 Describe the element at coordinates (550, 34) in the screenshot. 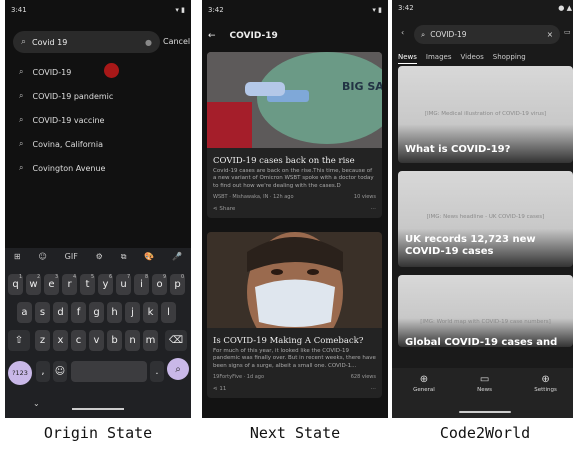

I see `close-icon: ×` at that location.